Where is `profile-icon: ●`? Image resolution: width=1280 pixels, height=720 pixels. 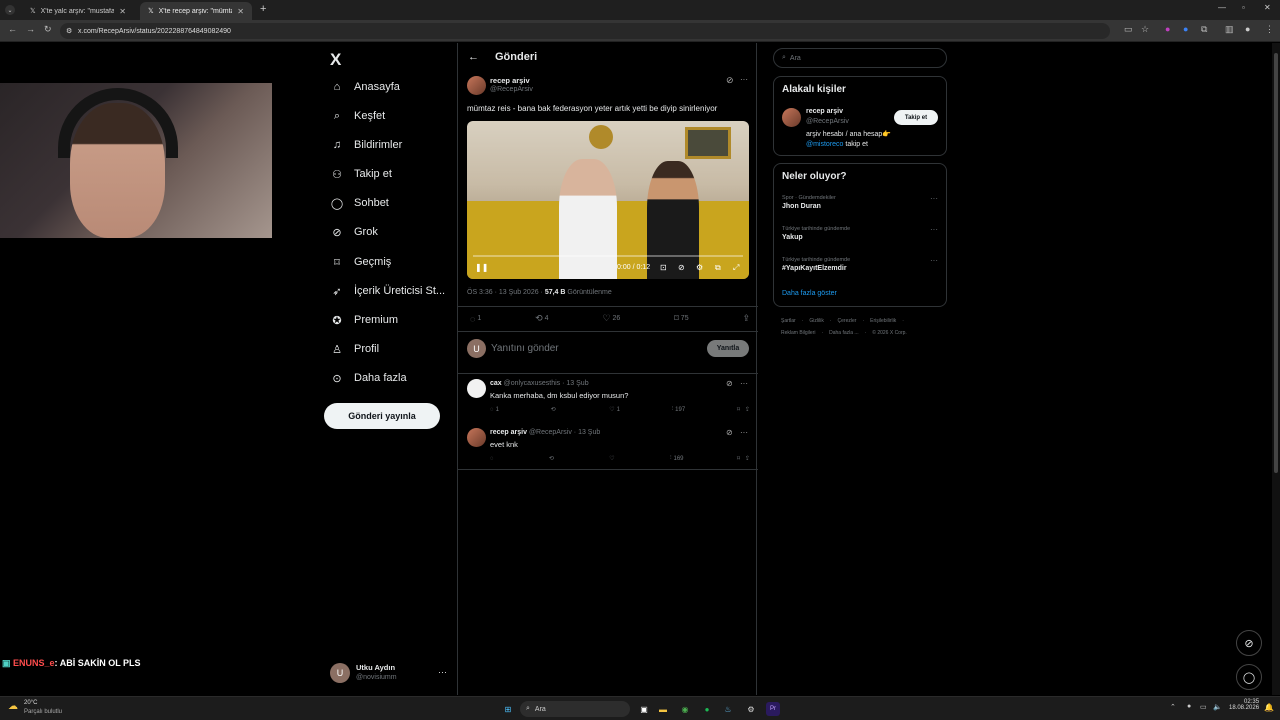
profile-icon: ● is located at coordinates (1247, 29).